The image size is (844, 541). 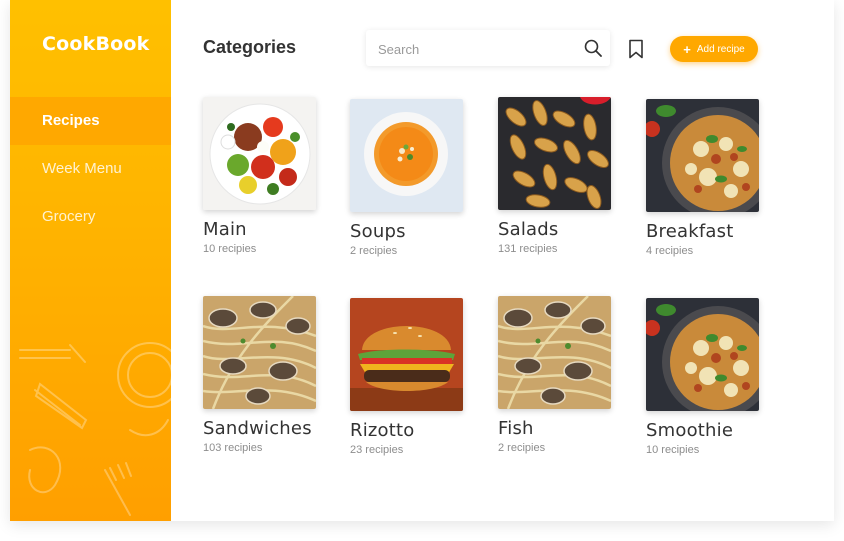 I want to click on category-count: 131 recipies, so click(x=528, y=249).